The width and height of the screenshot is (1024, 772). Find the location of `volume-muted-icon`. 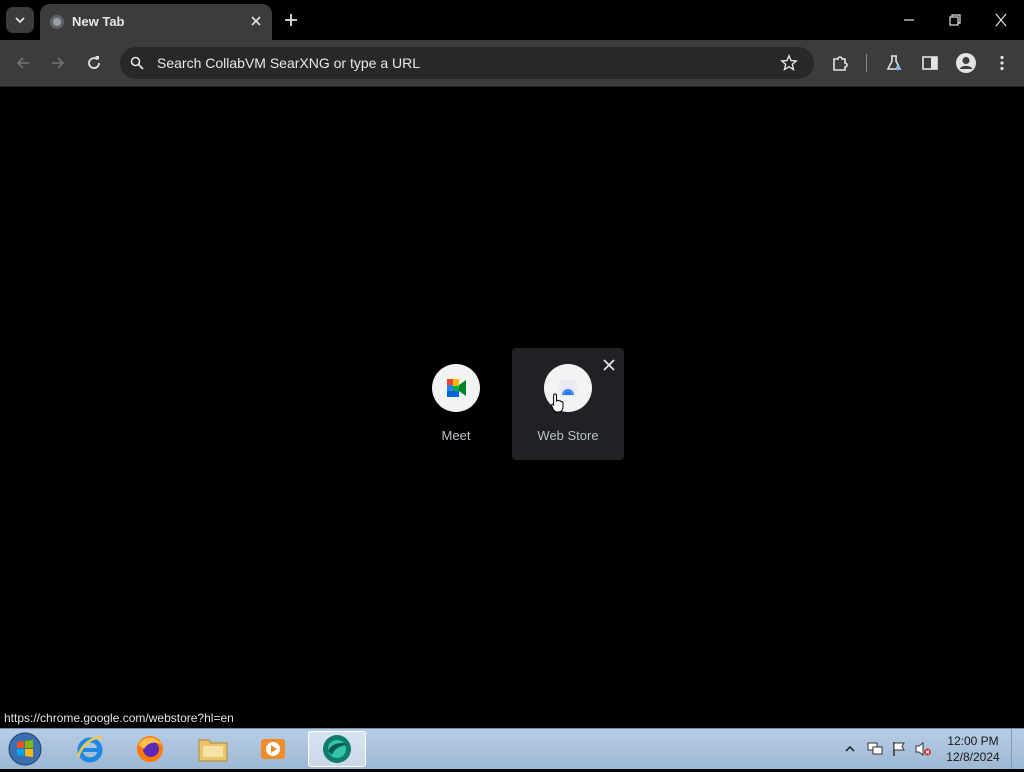

volume-muted-icon is located at coordinates (923, 749).